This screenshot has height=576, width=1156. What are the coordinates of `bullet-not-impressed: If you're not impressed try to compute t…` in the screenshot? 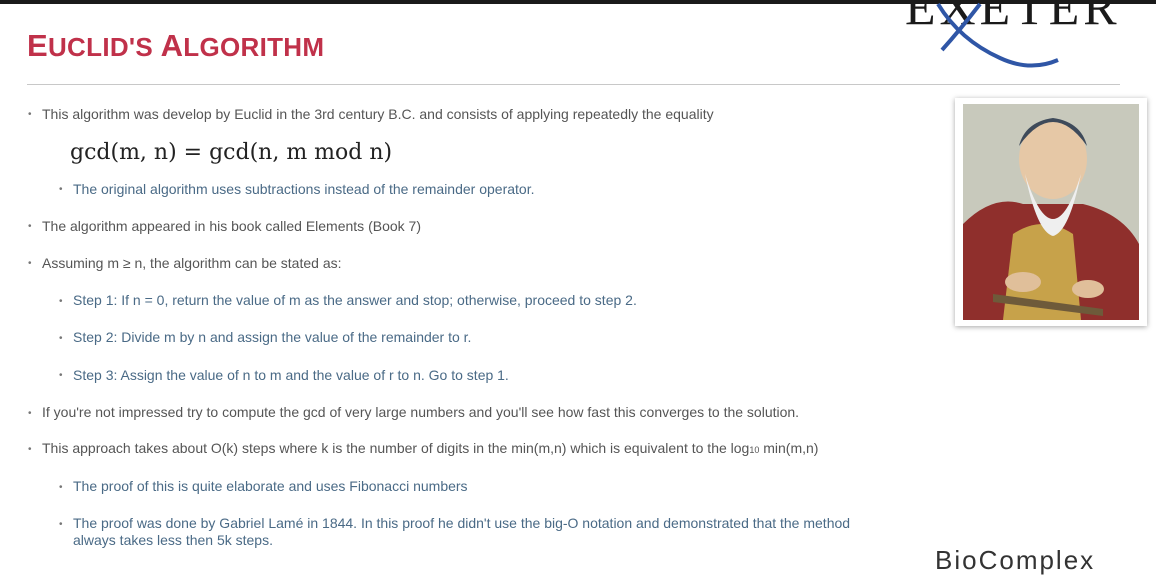 It's located at (421, 412).